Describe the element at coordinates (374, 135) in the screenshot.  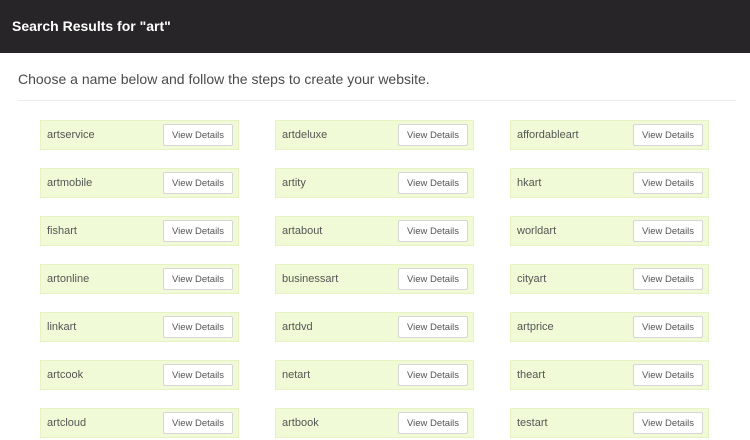
I see `result-card: artdeluxe View Details` at that location.